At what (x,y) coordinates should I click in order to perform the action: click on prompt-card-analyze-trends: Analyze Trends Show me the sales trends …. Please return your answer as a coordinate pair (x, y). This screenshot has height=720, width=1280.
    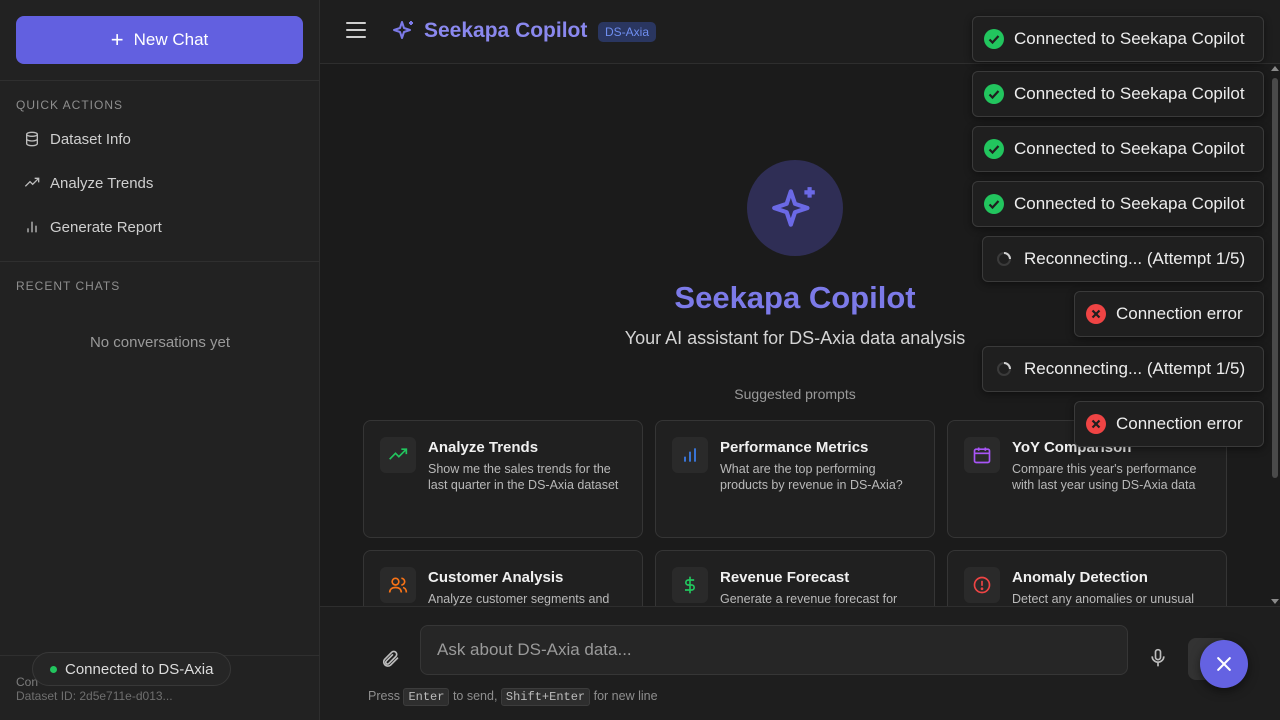
    Looking at the image, I should click on (503, 479).